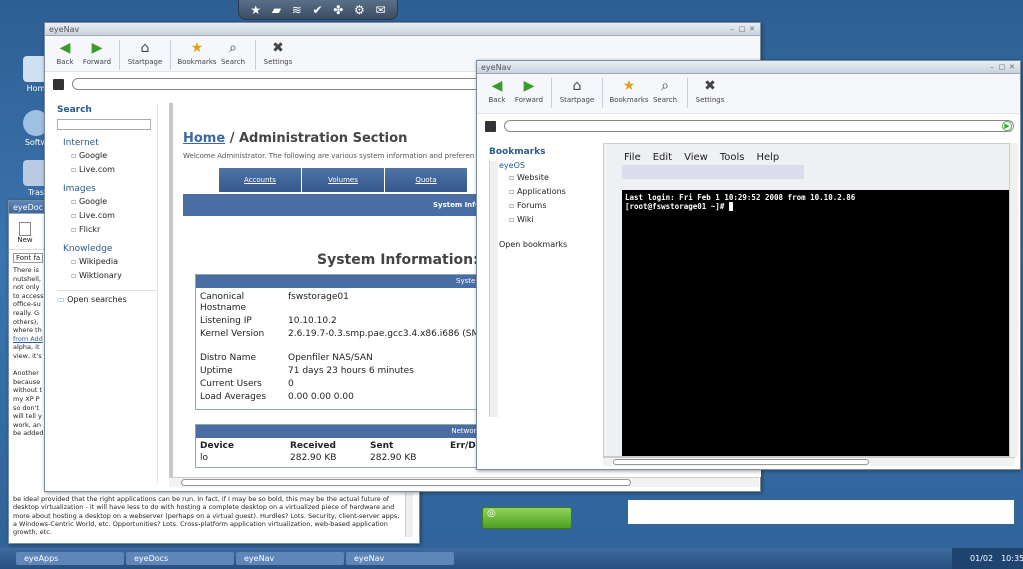 The image size is (1023, 569). Describe the element at coordinates (232, 334) in the screenshot. I see `vital-key: Kernel Version` at that location.